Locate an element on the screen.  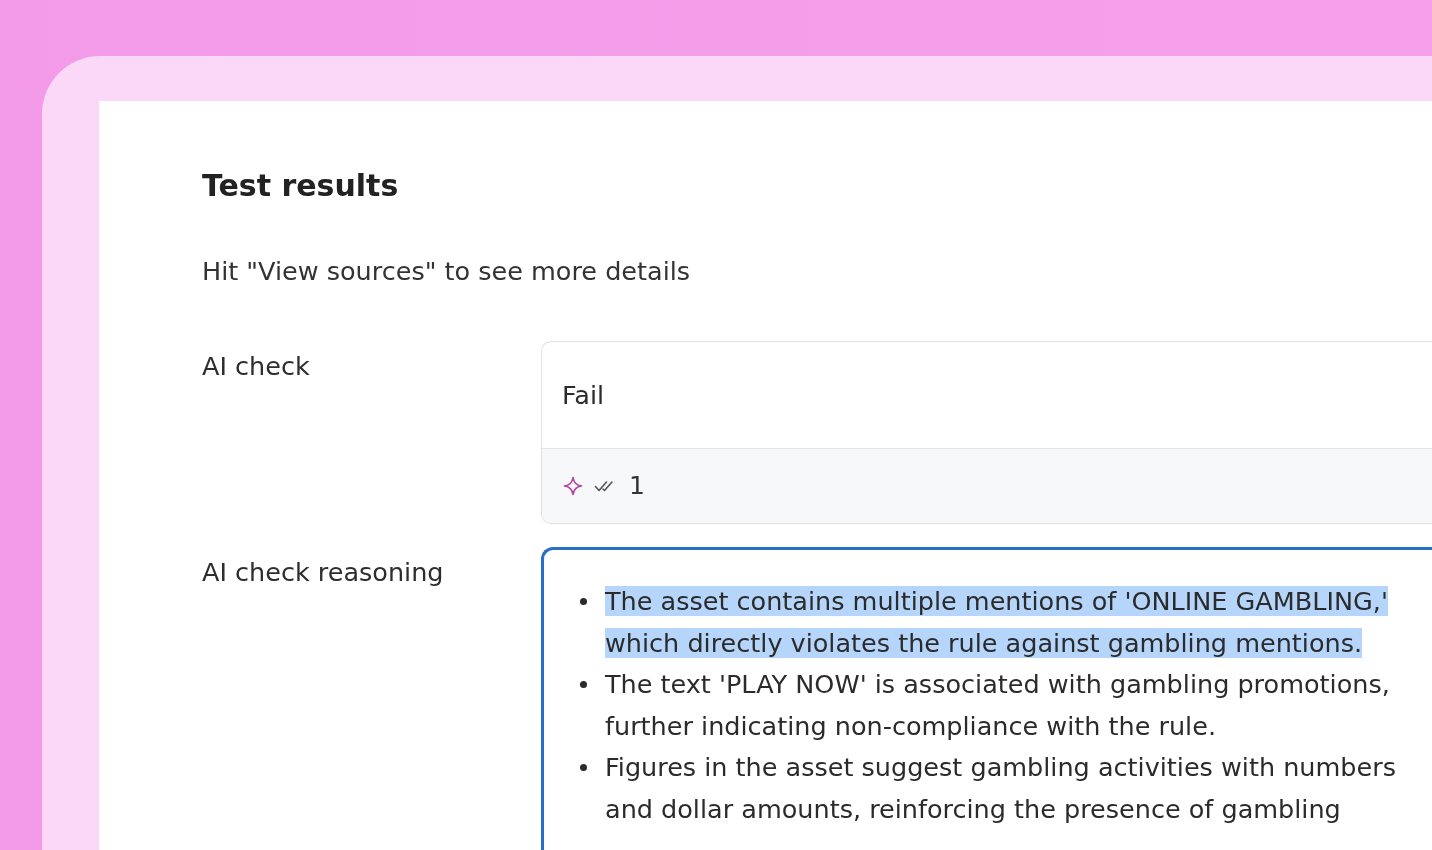
page-subtitle: Hit "View sources" to see more details is located at coordinates (446, 271).